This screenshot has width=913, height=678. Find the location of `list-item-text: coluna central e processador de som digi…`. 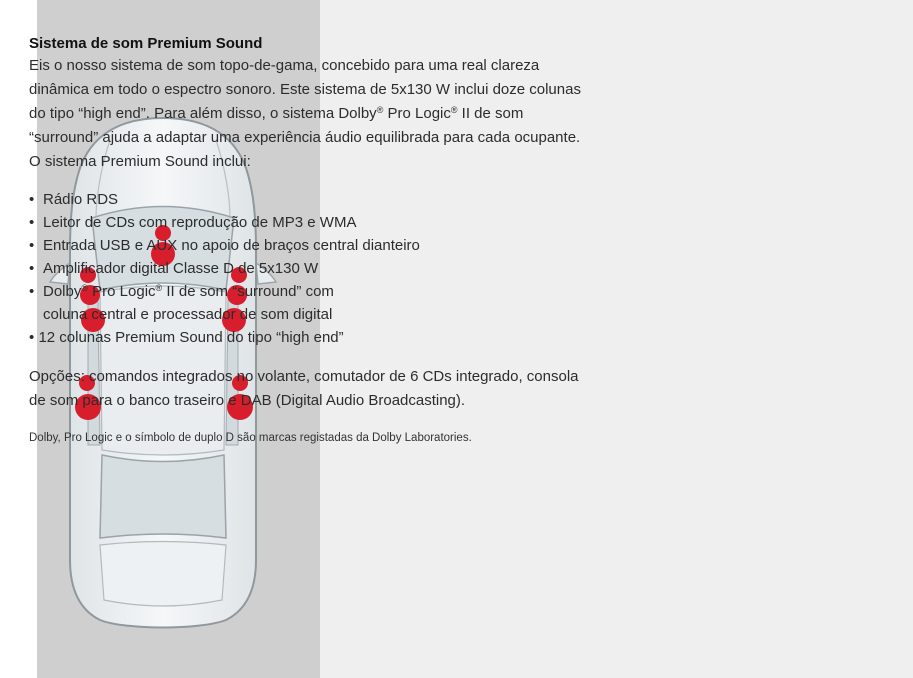

list-item-text: coluna central e processador de som digi… is located at coordinates (188, 314).